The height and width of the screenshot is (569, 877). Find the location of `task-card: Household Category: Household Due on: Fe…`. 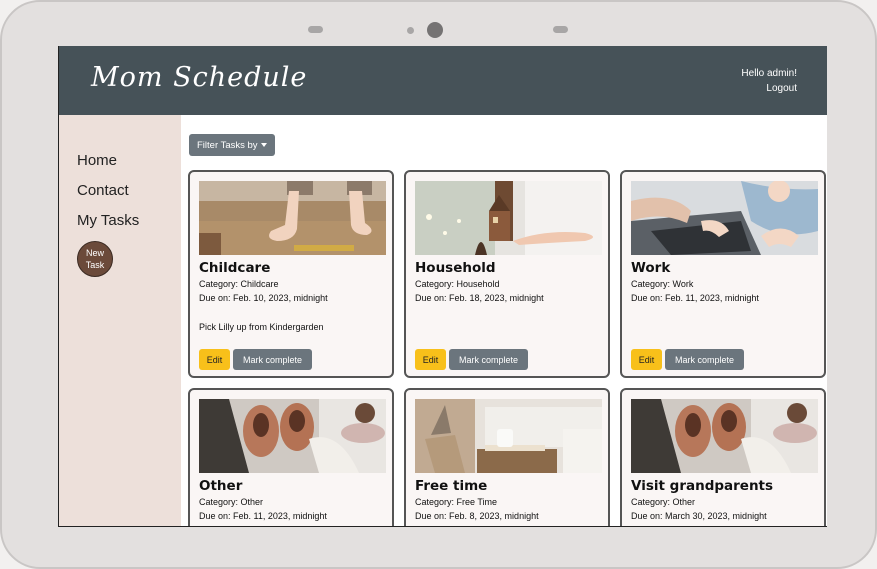

task-card: Household Category: Household Due on: Fe… is located at coordinates (507, 274).